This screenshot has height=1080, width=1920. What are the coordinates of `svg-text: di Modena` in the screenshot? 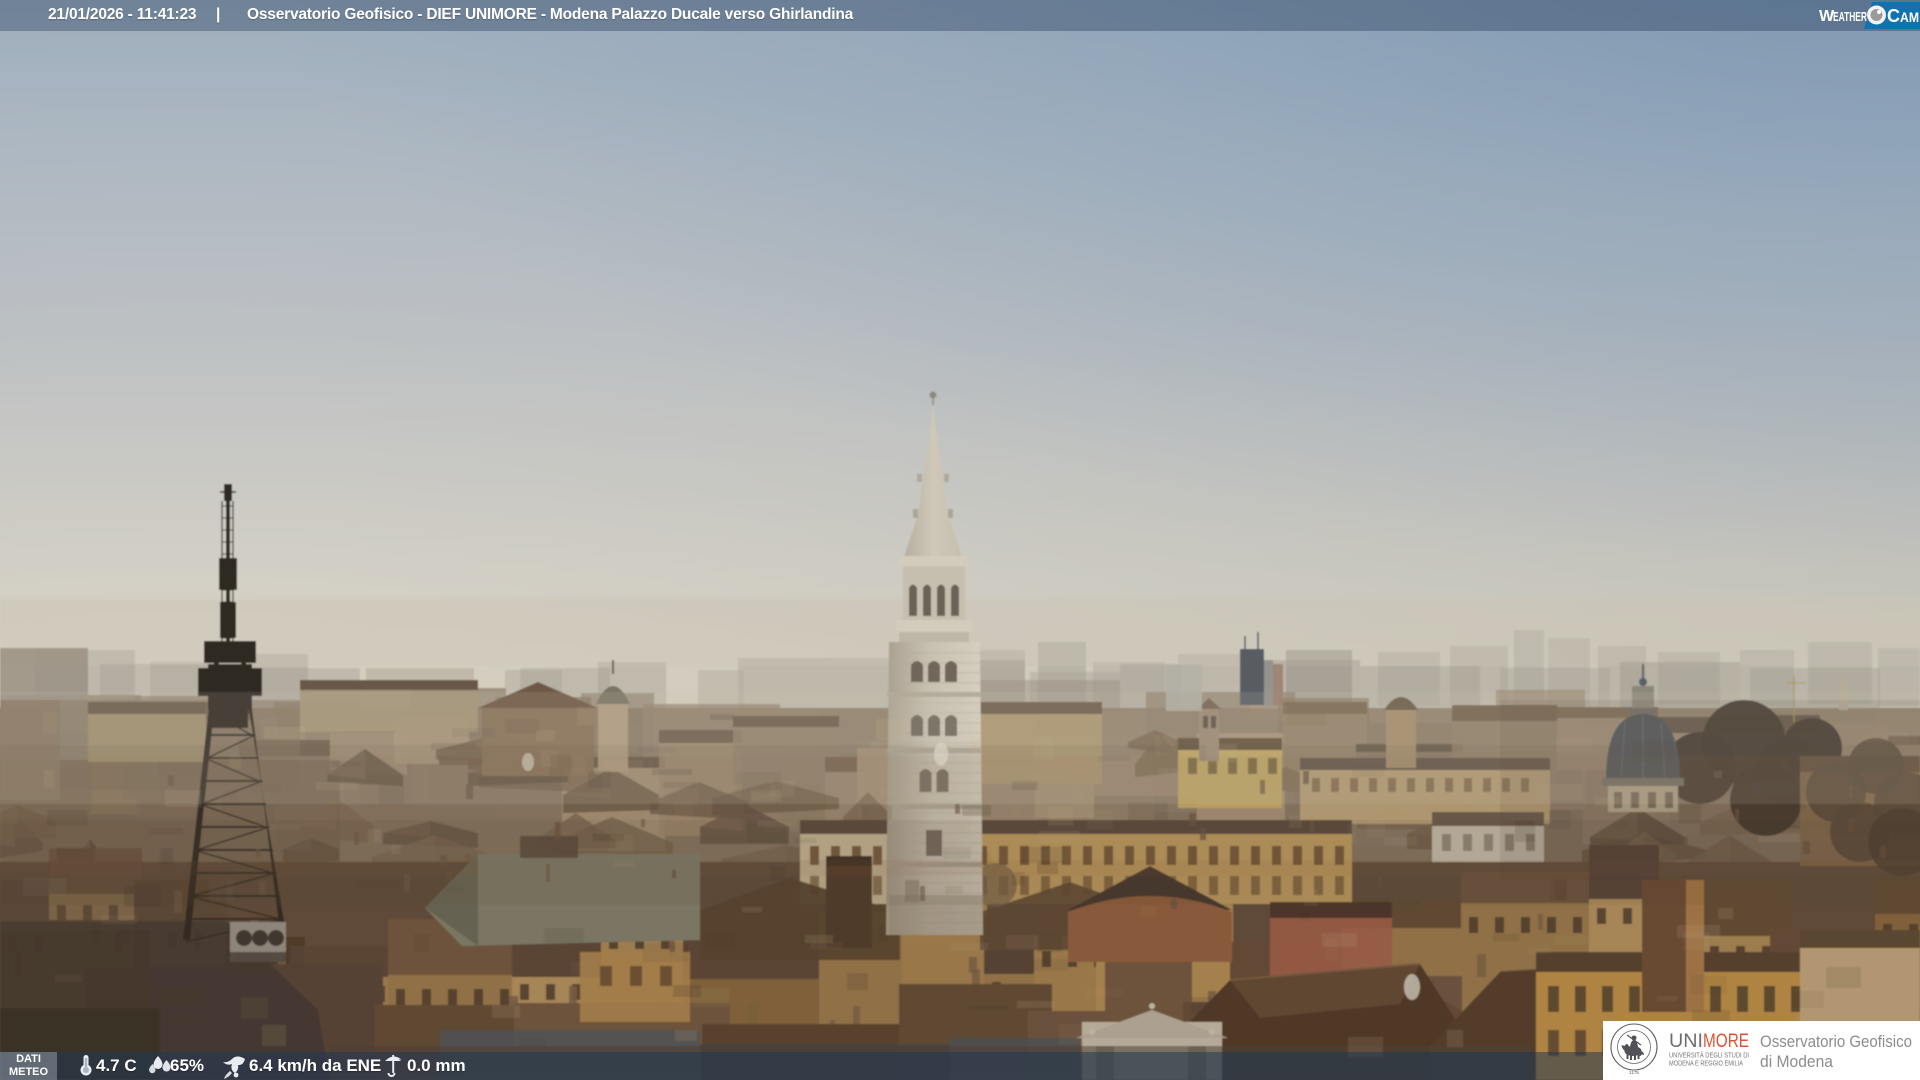 It's located at (1796, 1061).